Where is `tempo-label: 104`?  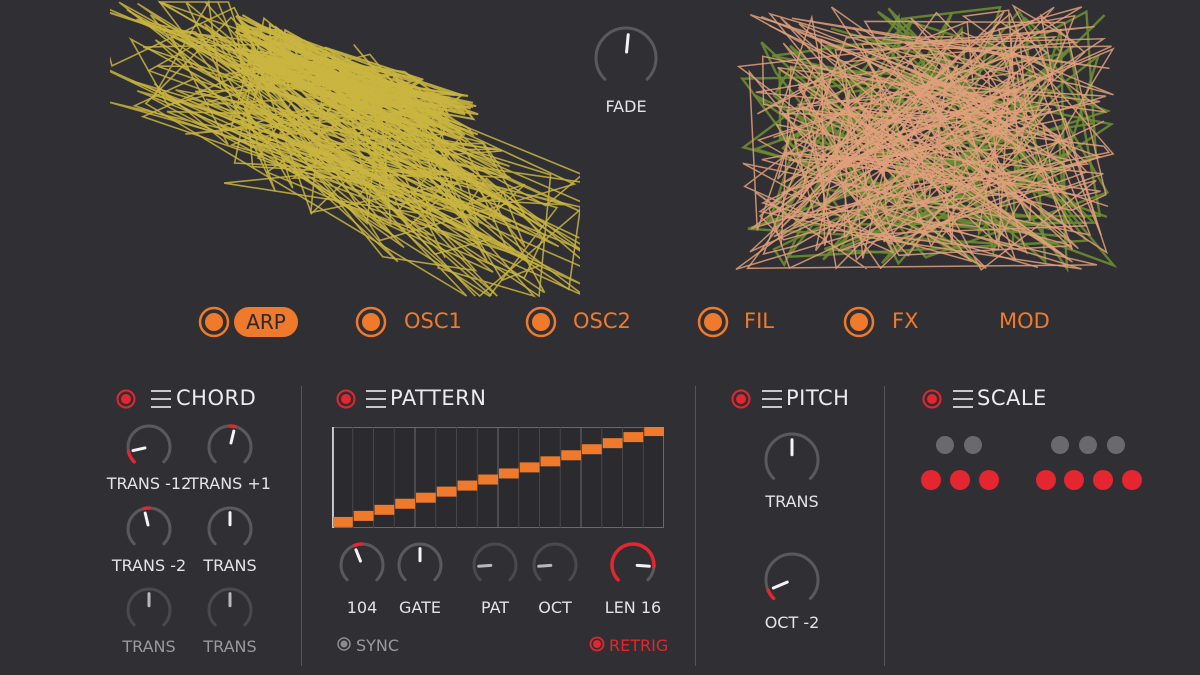 tempo-label: 104 is located at coordinates (362, 607).